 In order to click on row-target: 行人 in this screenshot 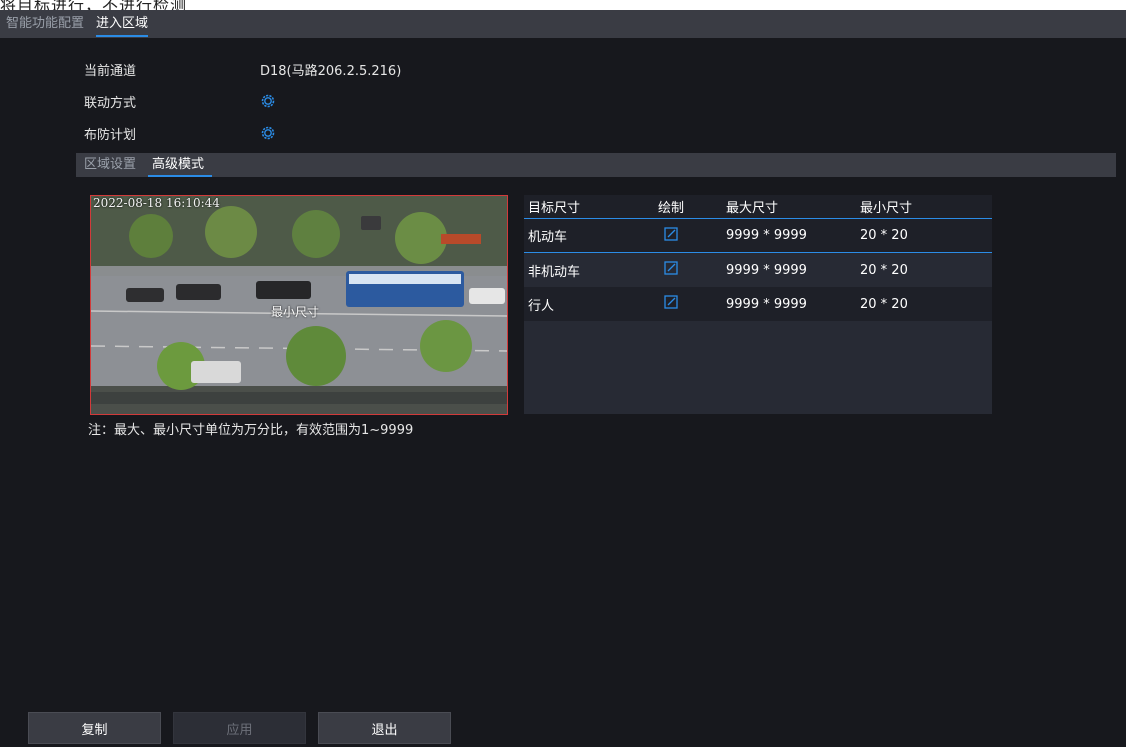, I will do `click(541, 306)`.